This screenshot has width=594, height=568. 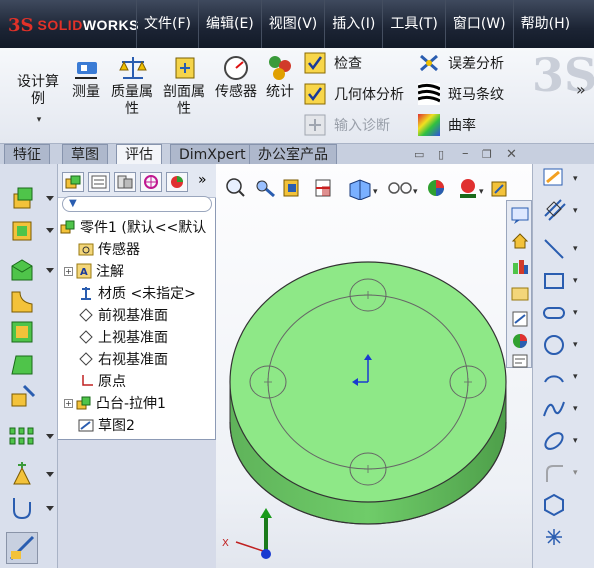 I want to click on arc-icon, so click(x=554, y=377).